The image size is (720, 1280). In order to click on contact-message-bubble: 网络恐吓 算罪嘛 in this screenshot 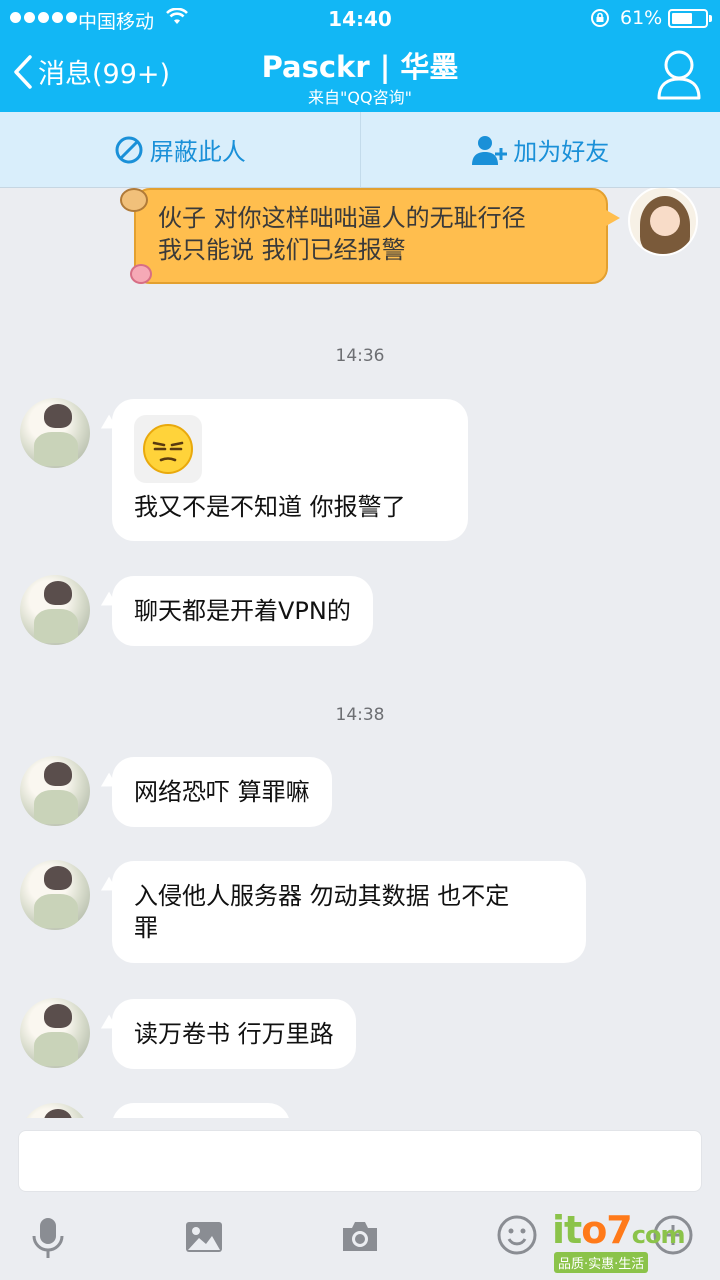, I will do `click(222, 792)`.